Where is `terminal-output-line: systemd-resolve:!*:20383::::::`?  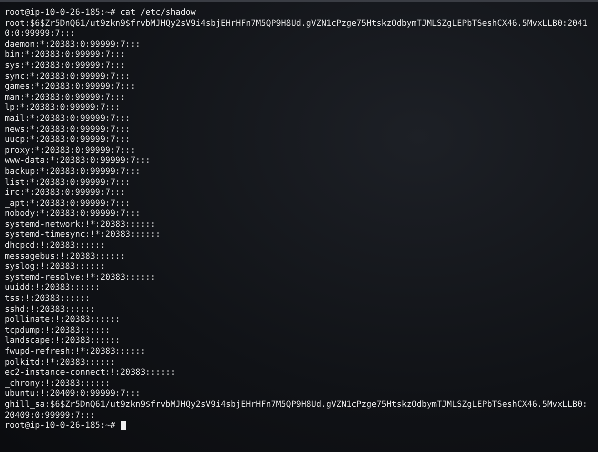
terminal-output-line: systemd-resolve:!*:20383:::::: is located at coordinates (80, 277).